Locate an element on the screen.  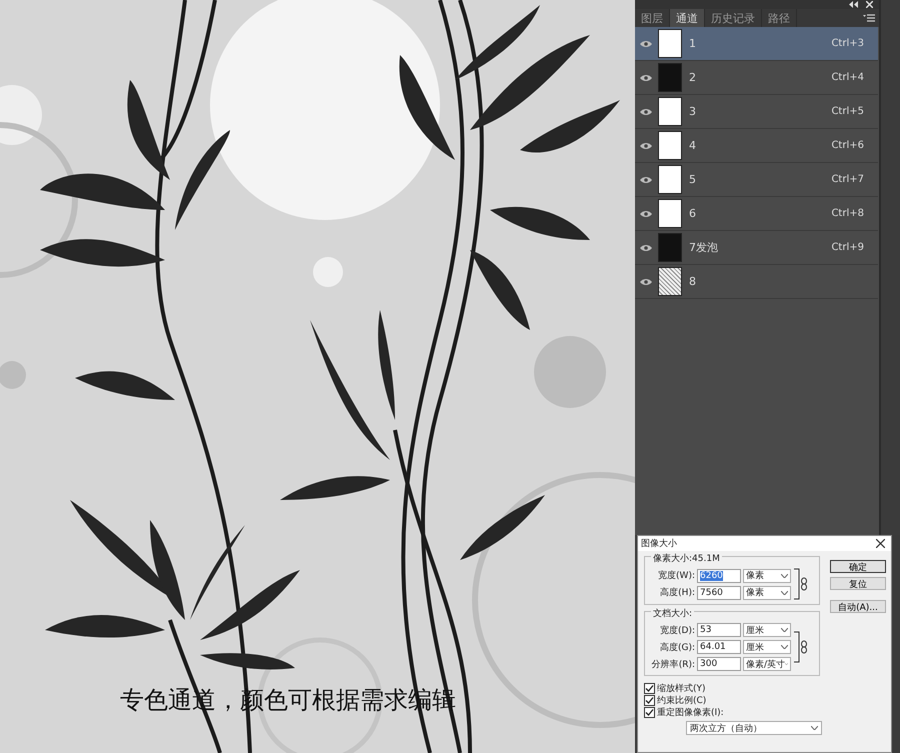
field-label: 宽度(D): is located at coordinates (677, 630).